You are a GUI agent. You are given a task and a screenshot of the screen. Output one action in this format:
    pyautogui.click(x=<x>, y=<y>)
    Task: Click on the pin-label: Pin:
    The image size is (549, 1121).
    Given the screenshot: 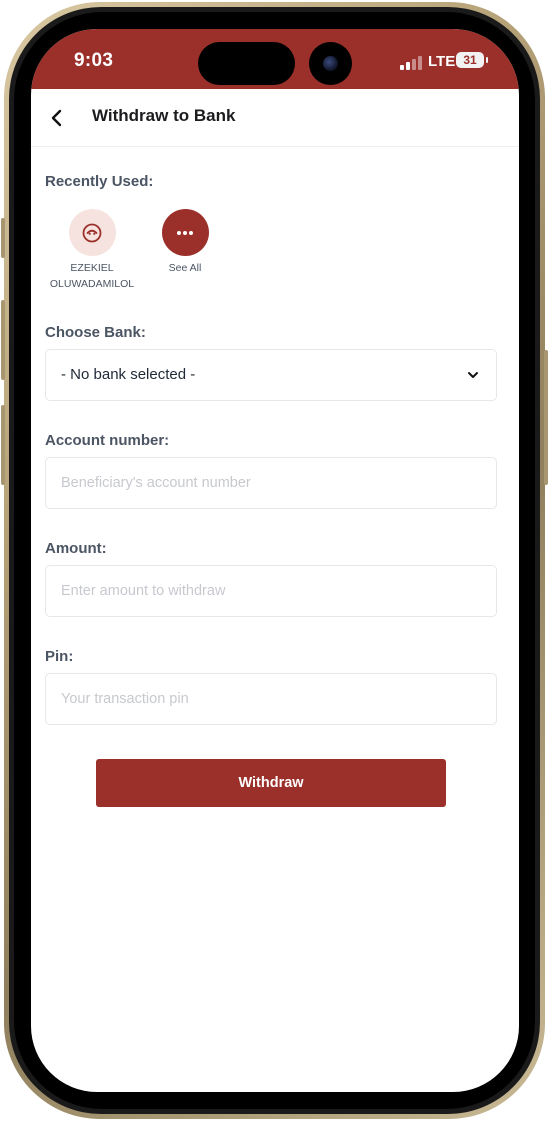 What is the action you would take?
    pyautogui.click(x=59, y=656)
    